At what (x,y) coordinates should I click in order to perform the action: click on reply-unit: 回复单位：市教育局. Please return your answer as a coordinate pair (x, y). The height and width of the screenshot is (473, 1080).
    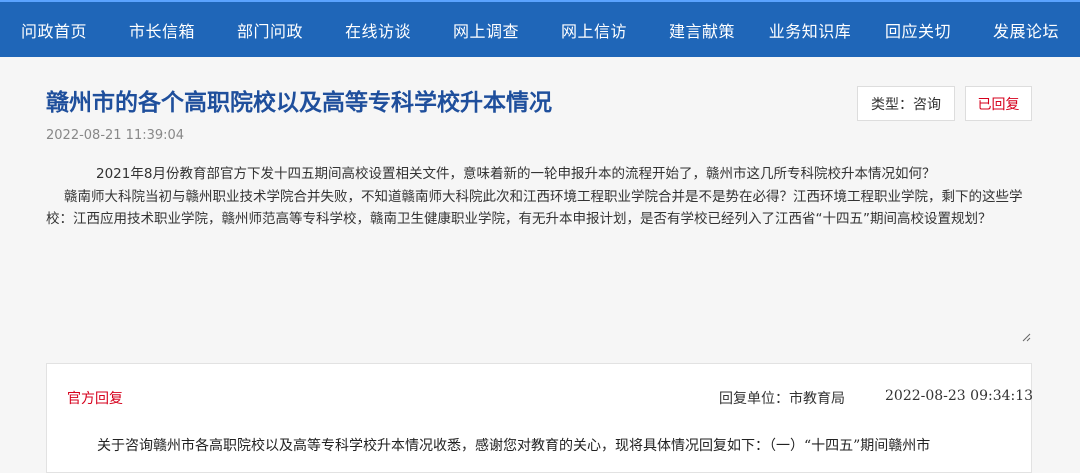
    Looking at the image, I should click on (782, 399).